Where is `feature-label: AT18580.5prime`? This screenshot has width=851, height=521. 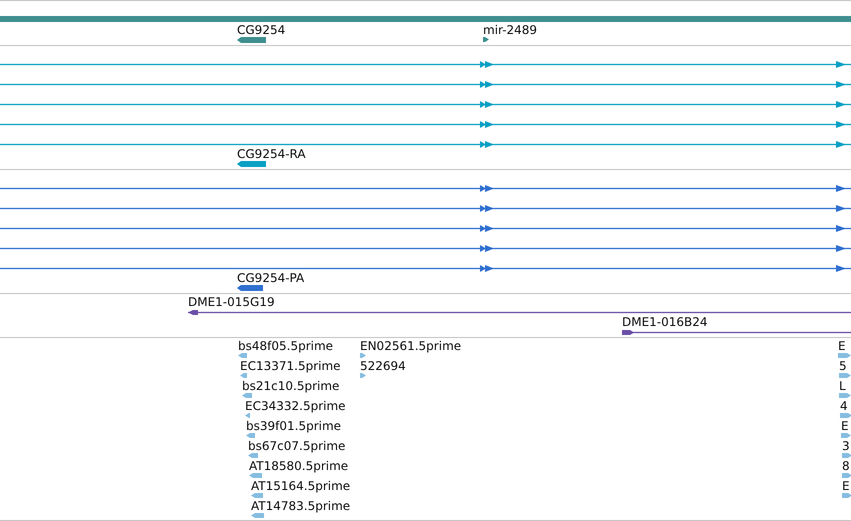
feature-label: AT18580.5prime is located at coordinates (298, 466).